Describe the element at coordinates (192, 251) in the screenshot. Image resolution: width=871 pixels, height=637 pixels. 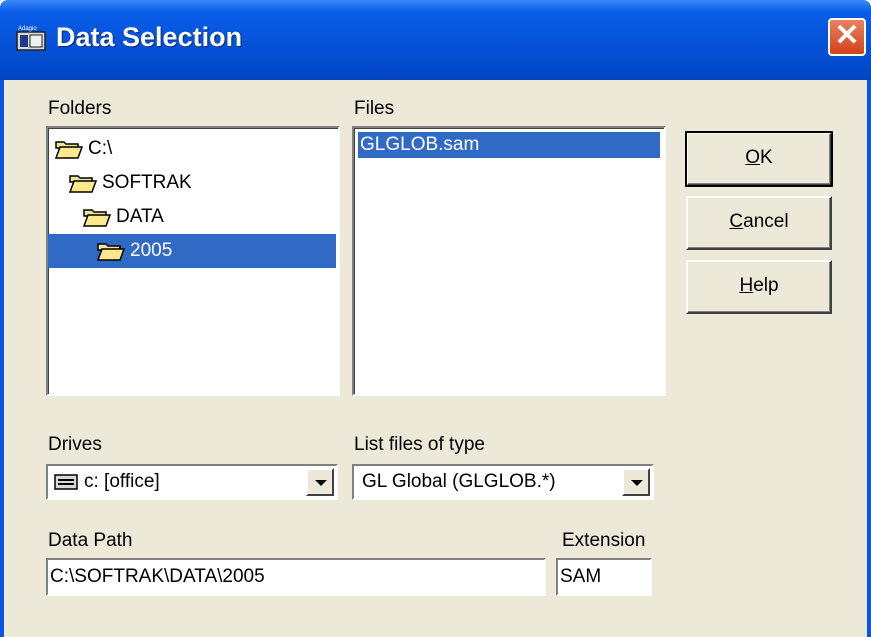
I see `folder-item: 2005` at that location.